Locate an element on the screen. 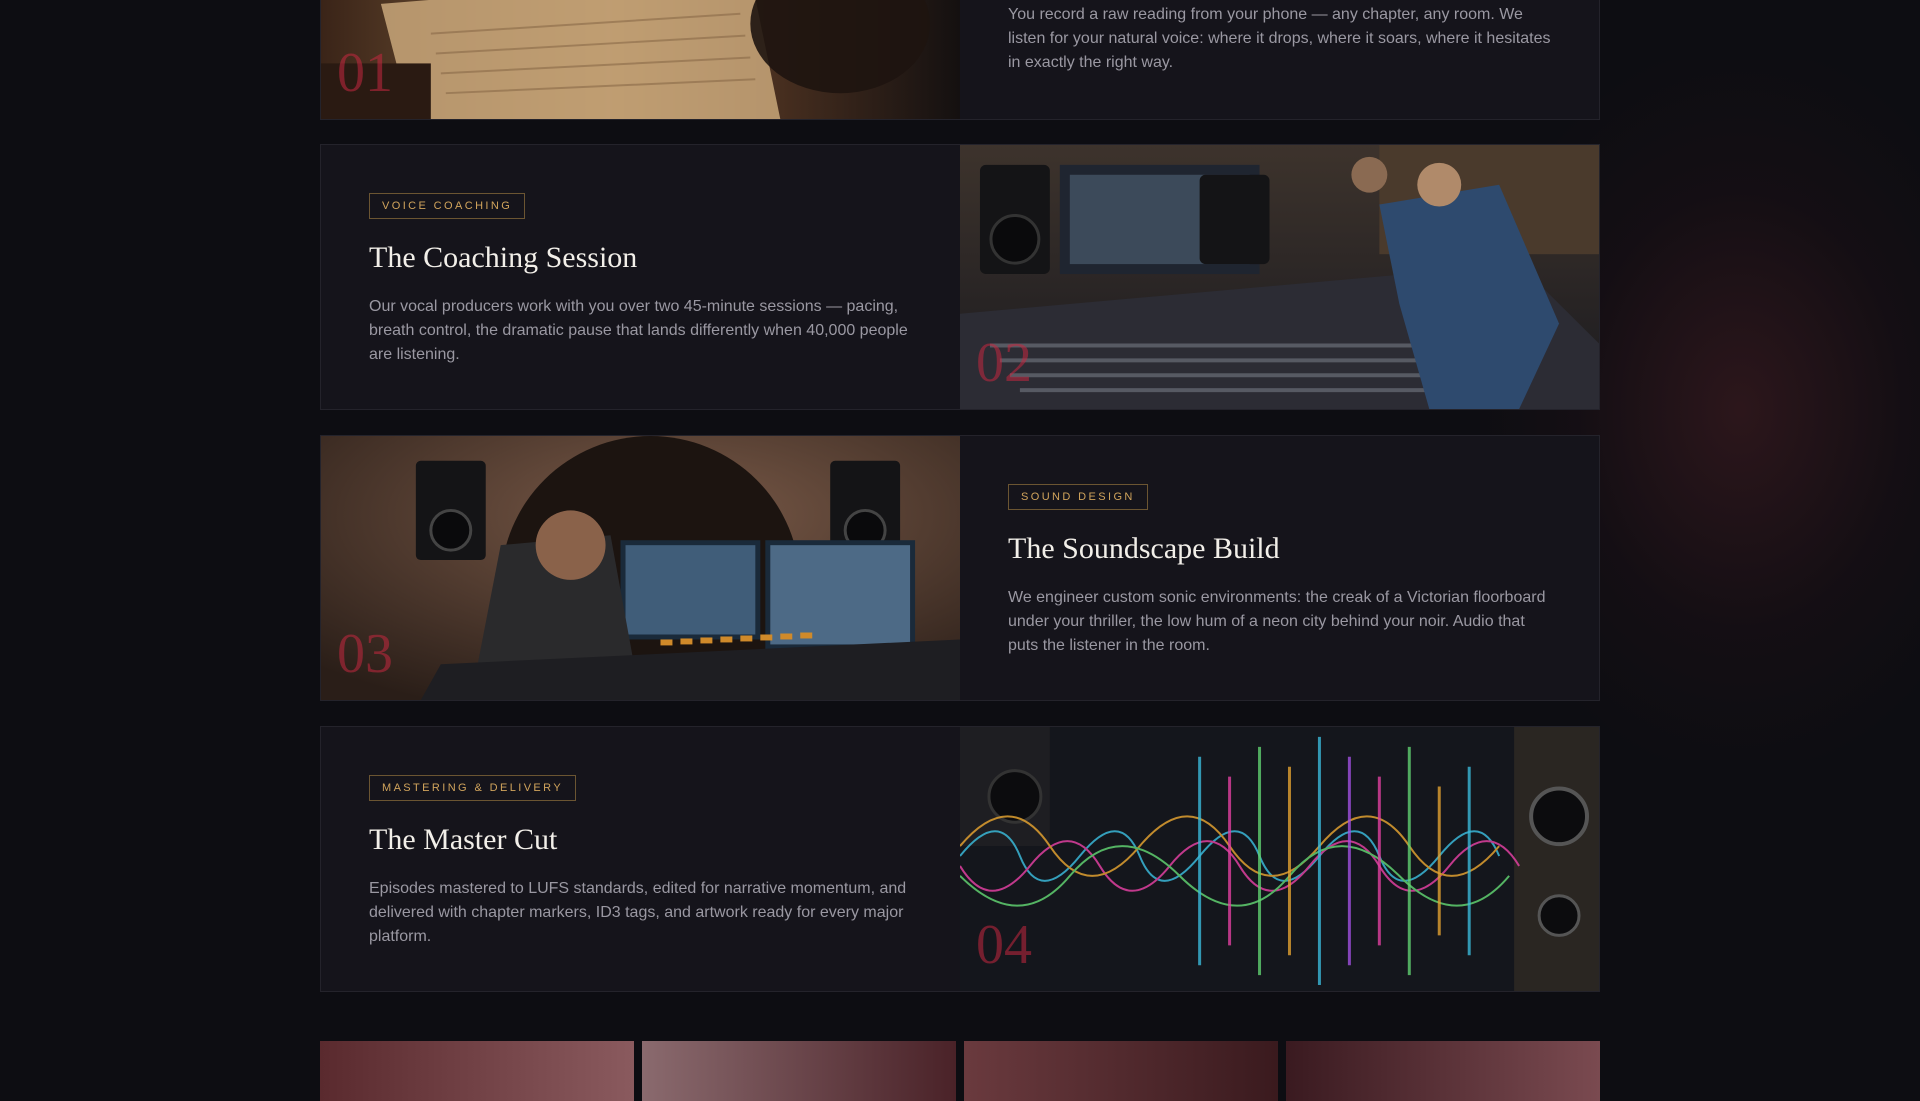  gallery-strip is located at coordinates (960, 1071).